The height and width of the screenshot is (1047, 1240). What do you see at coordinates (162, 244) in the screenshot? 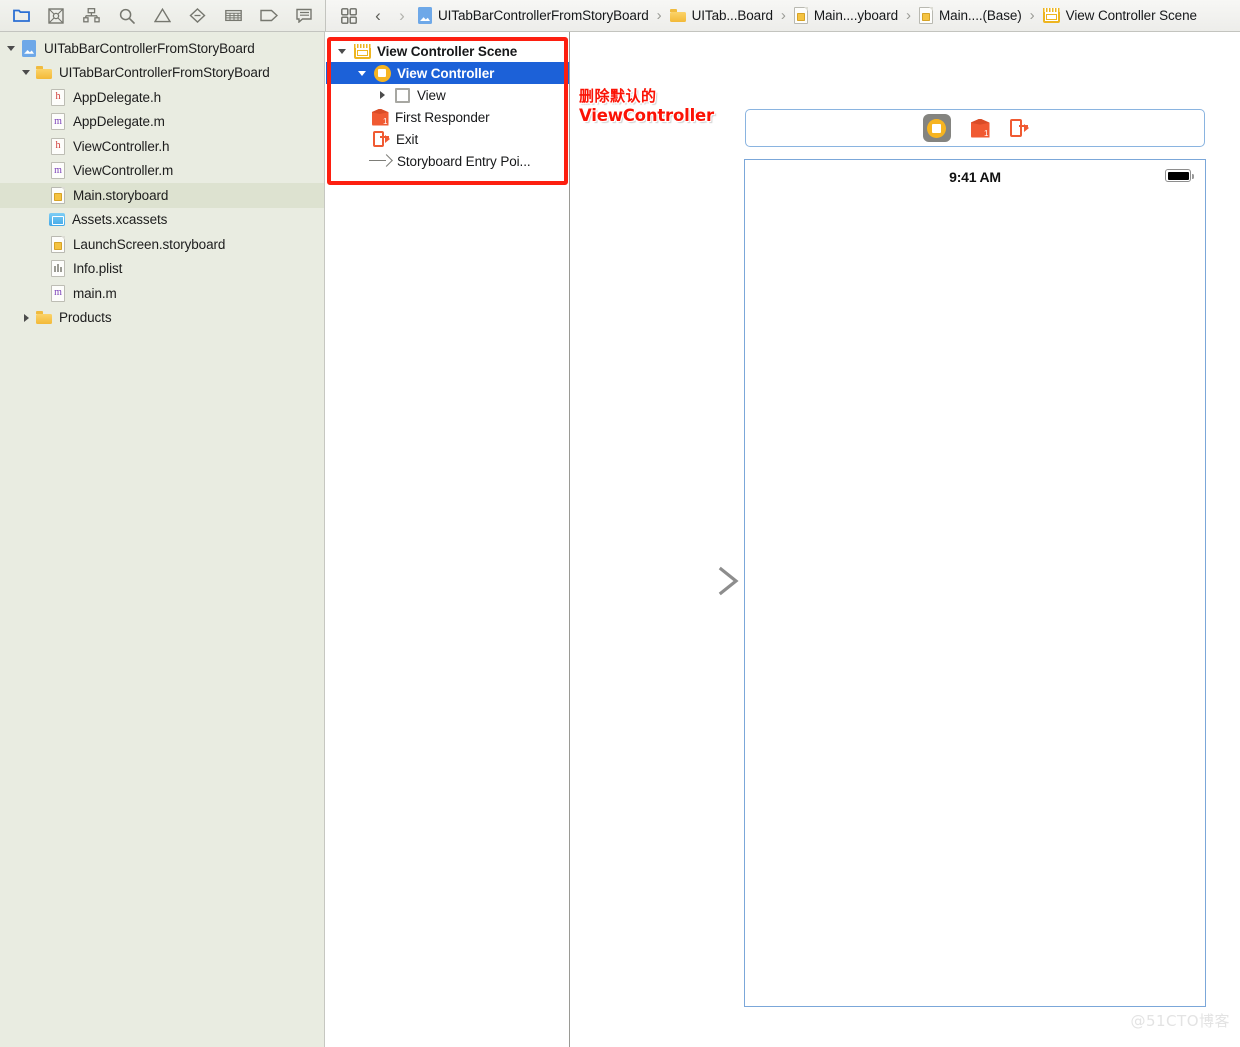
I see `nav-item-launchscreen-storyboard: LaunchScreen.storyboard` at bounding box center [162, 244].